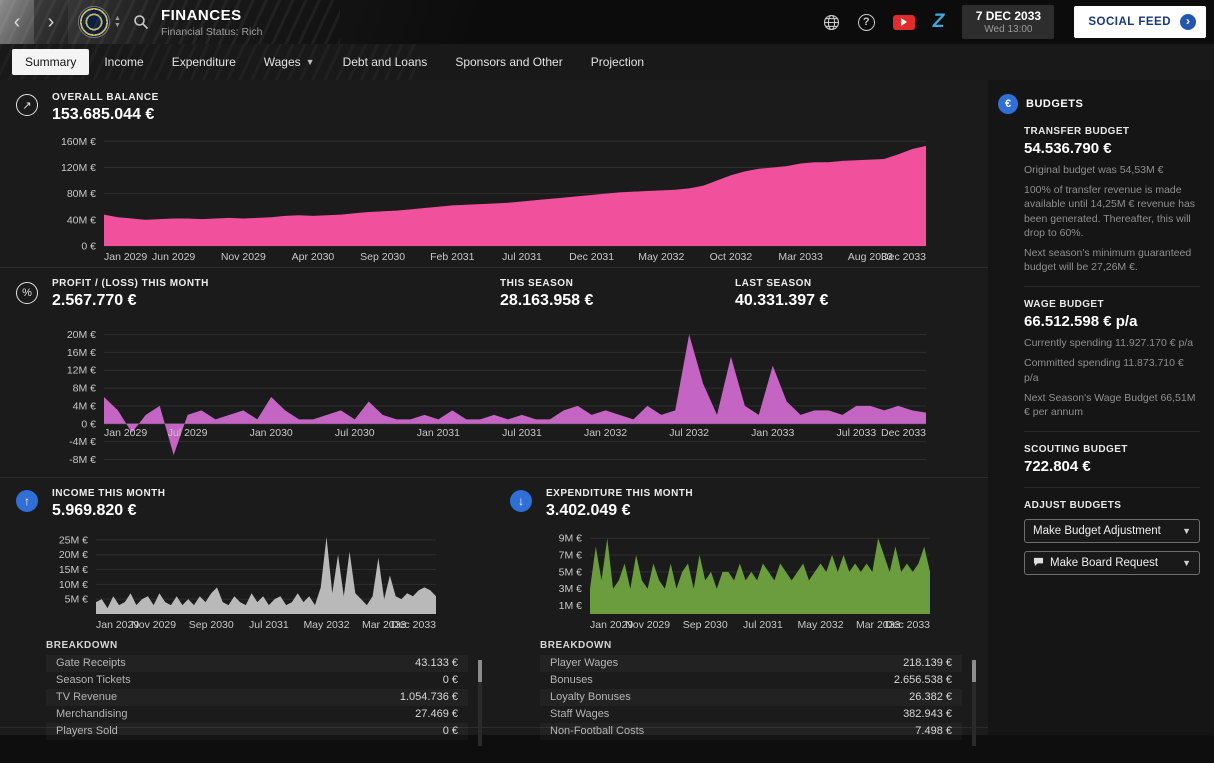 The width and height of the screenshot is (1214, 763). I want to click on transfer-note: Original budget was 54,53M €, so click(1094, 170).